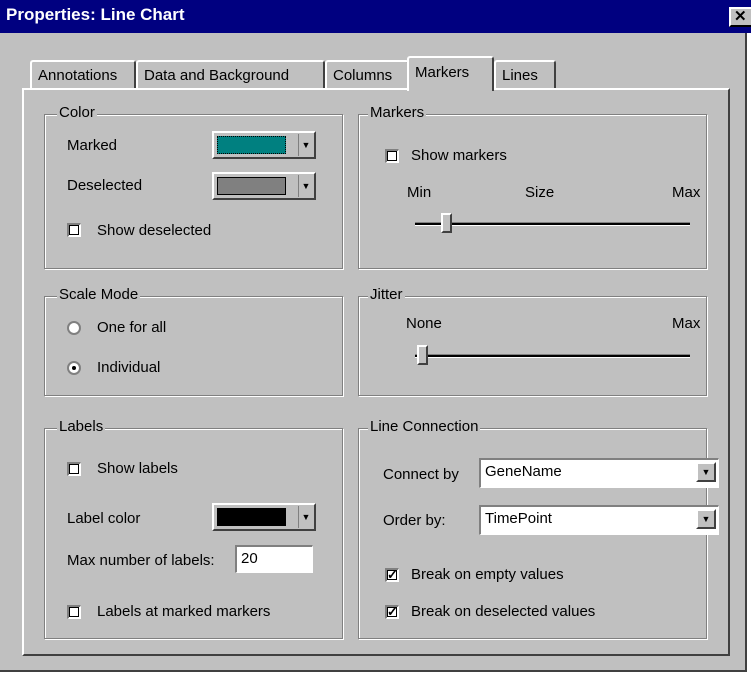  What do you see at coordinates (442, 72) in the screenshot?
I see `tab-label: Markers` at bounding box center [442, 72].